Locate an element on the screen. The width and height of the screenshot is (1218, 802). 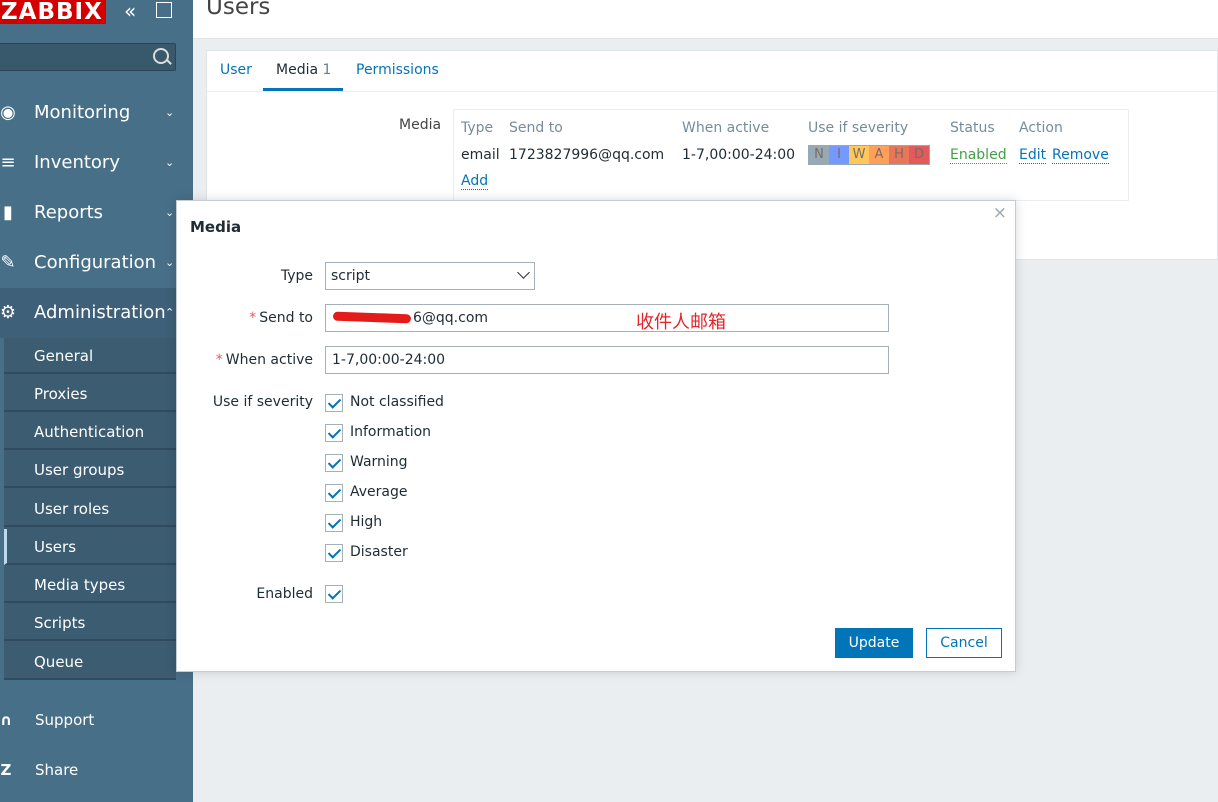
when-active-value: 1-7,00:00-24:00 is located at coordinates (389, 360).